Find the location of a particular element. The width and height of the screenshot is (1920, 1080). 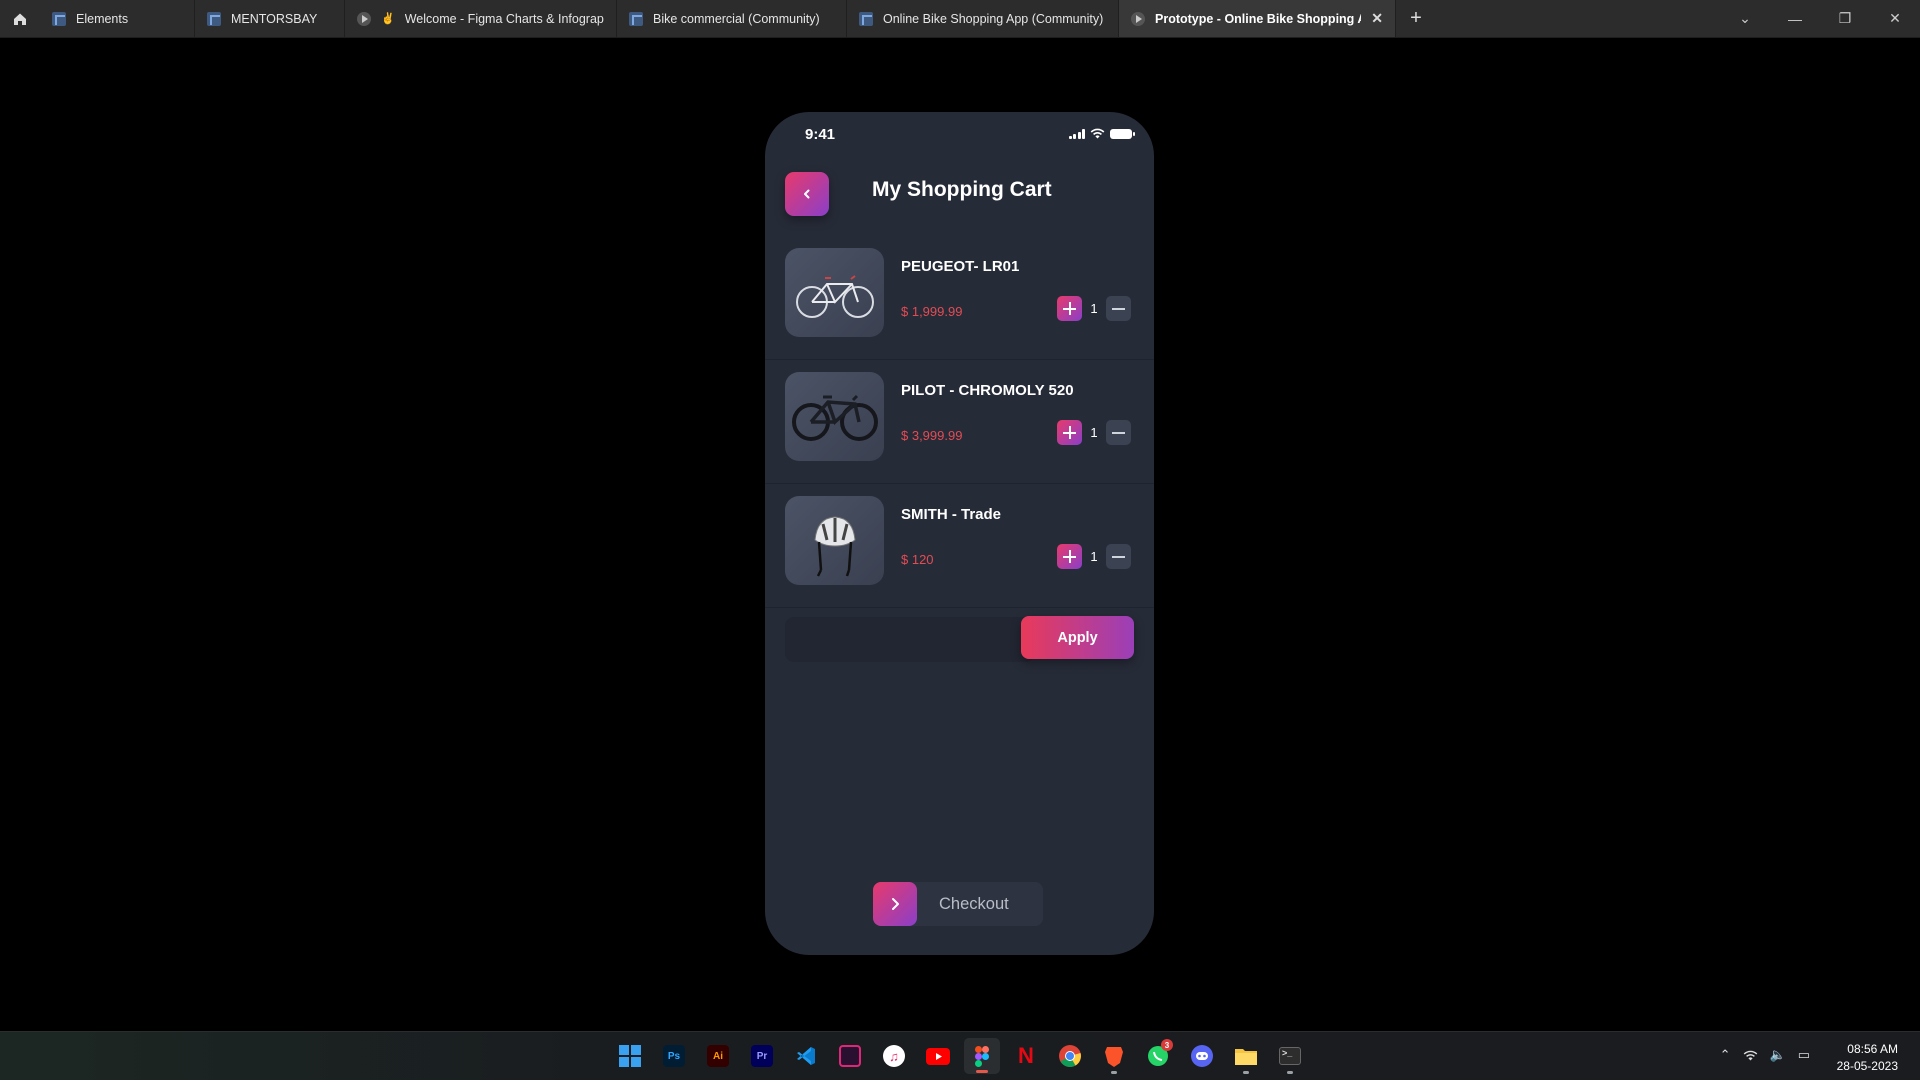

vscode-icon is located at coordinates (806, 1056).